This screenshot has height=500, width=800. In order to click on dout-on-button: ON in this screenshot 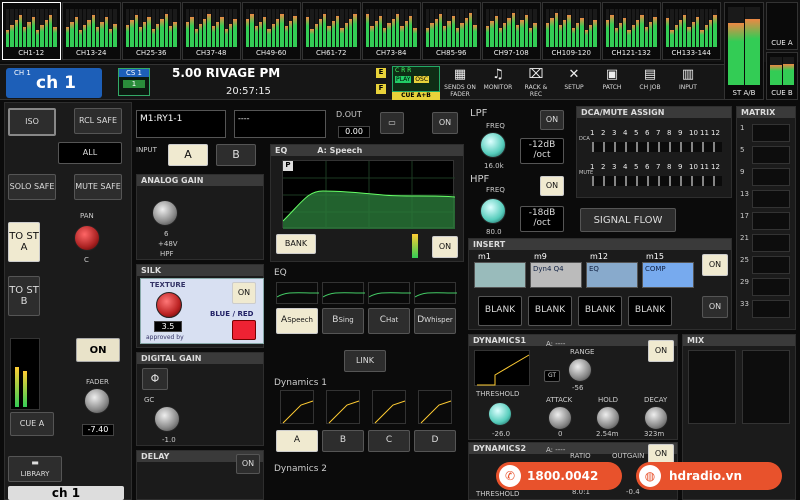, I will do `click(445, 123)`.